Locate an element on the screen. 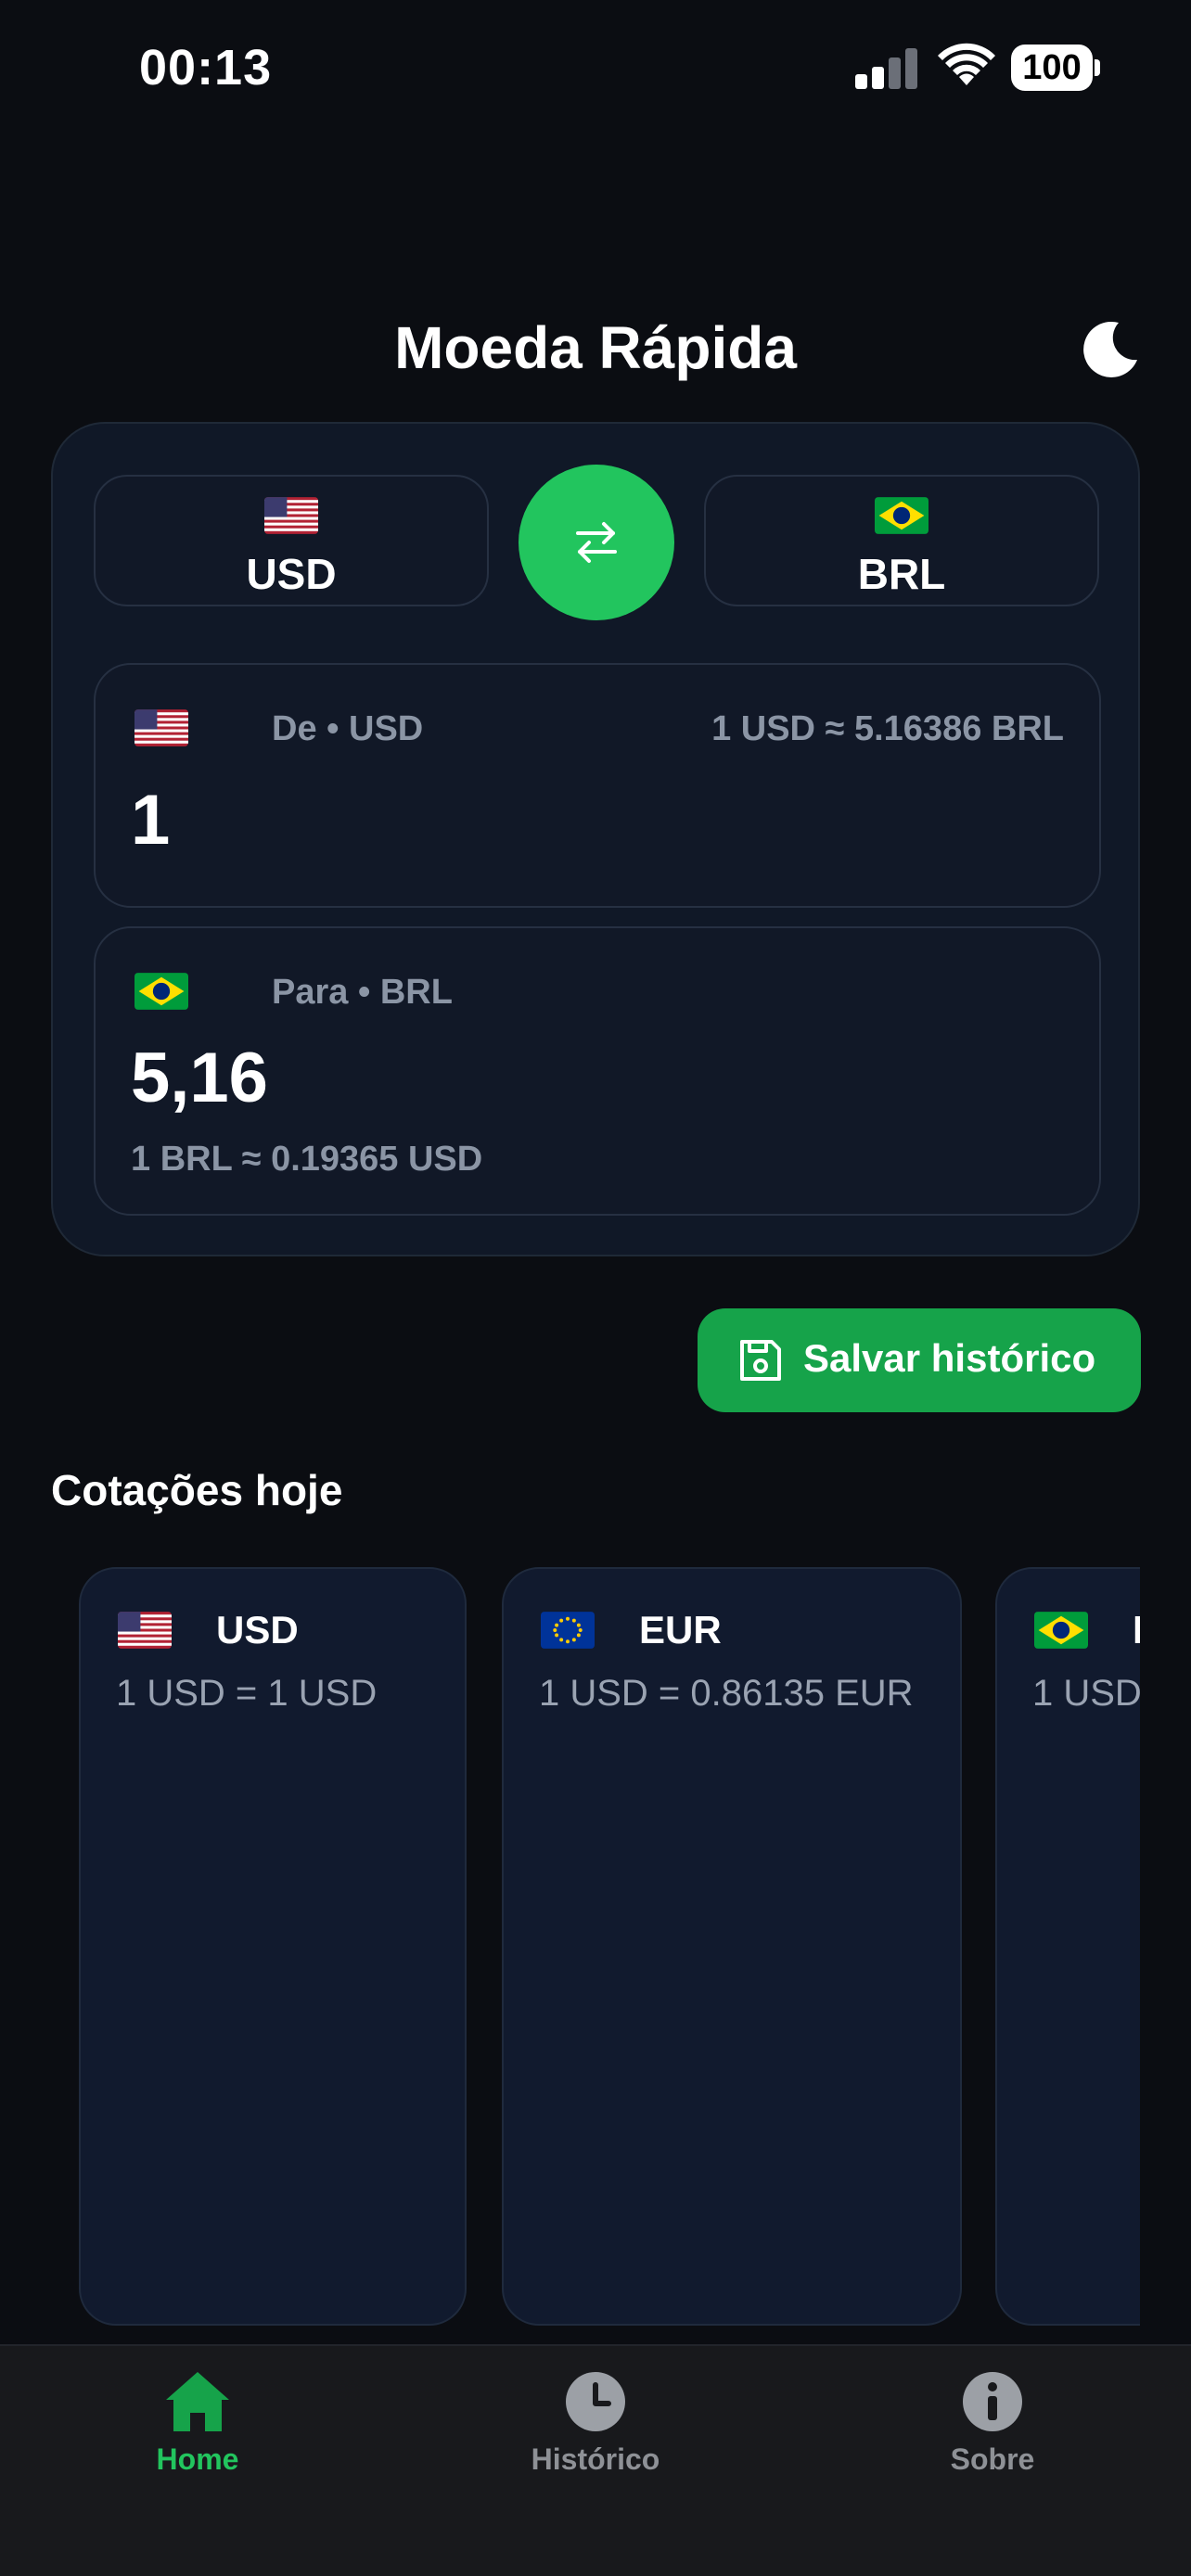  from-rate: 1 USD ≈ 5.16386 BRL is located at coordinates (887, 729).